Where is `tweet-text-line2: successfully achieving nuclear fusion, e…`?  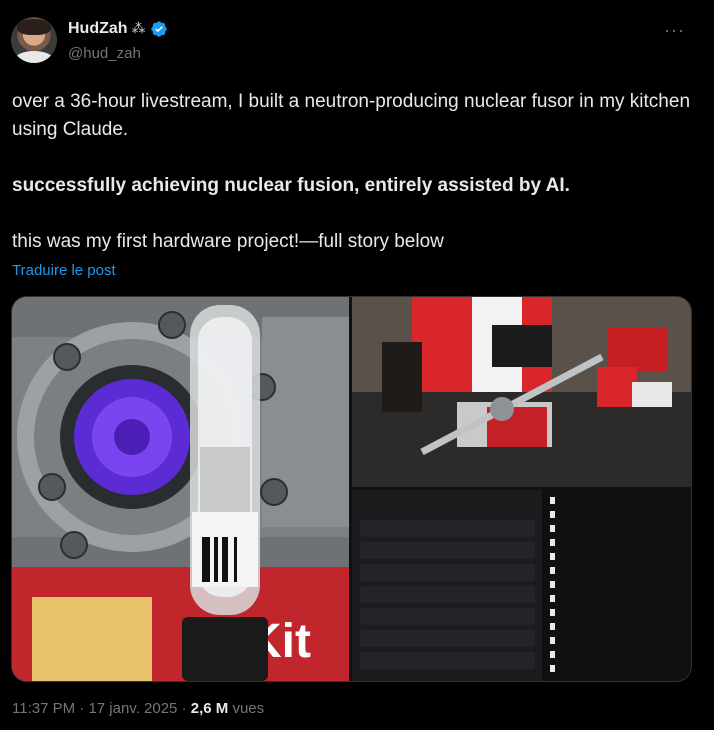 tweet-text-line2: successfully achieving nuclear fusion, e… is located at coordinates (291, 185).